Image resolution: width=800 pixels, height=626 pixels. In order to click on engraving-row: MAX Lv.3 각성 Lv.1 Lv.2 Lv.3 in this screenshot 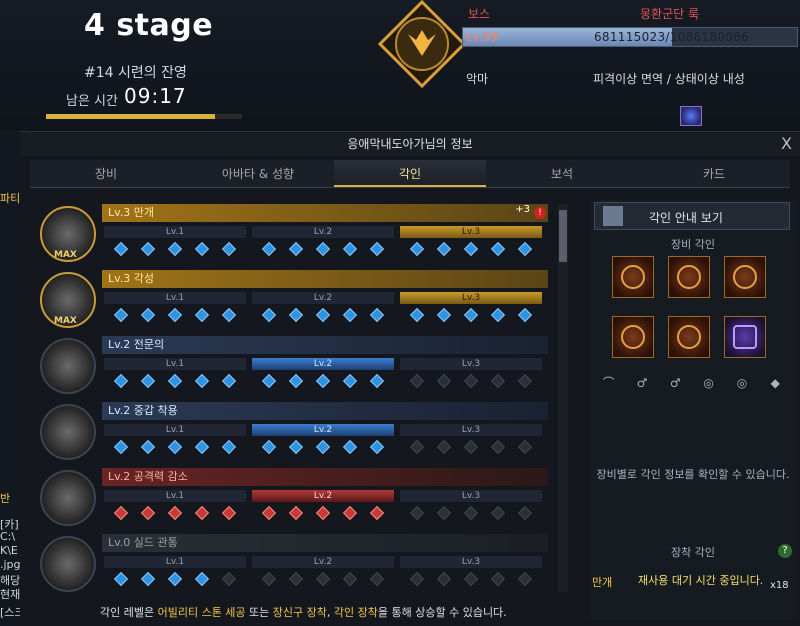, I will do `click(294, 301)`.